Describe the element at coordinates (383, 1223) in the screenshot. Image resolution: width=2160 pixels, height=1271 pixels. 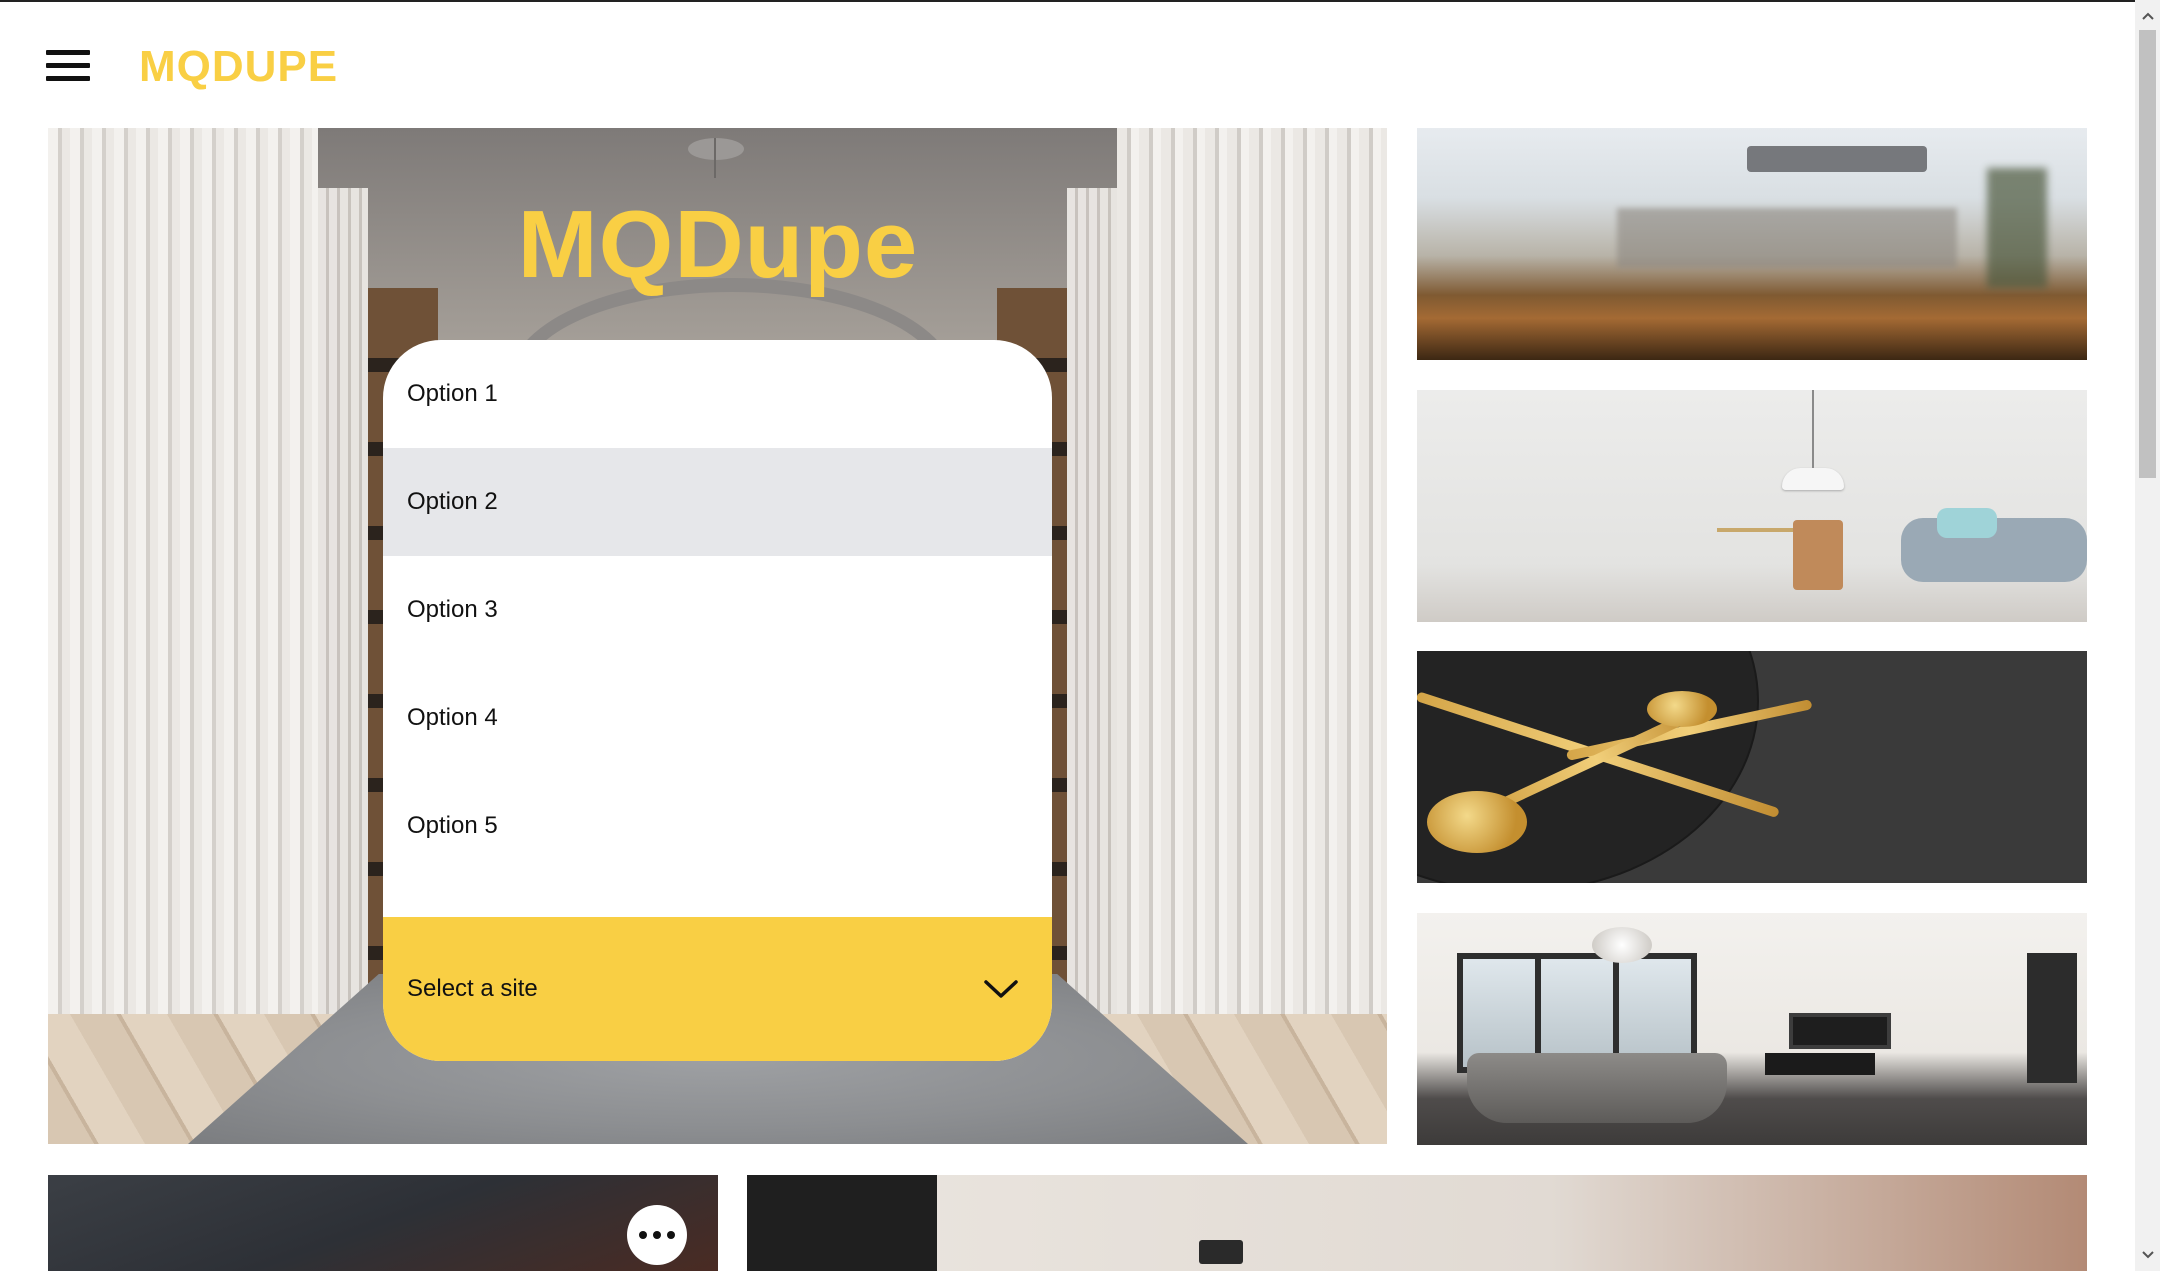
I see `thumbnail-dark-wall` at that location.